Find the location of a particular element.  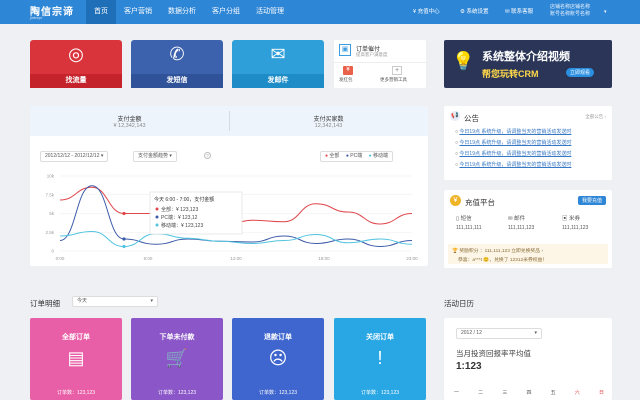

buyers-label: 支付买家数 is located at coordinates (328, 120).